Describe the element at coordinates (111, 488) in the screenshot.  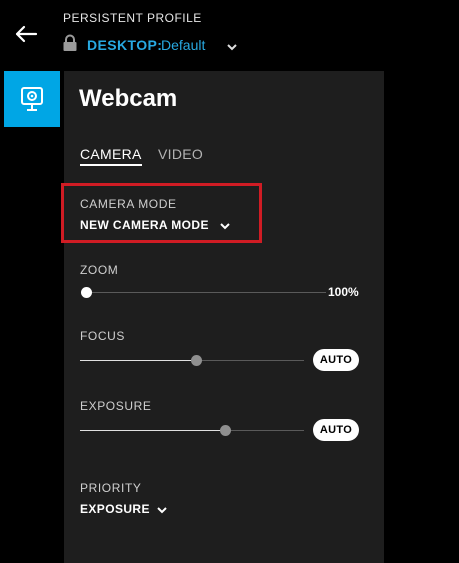
I see `priority-label: PRIORITY` at that location.